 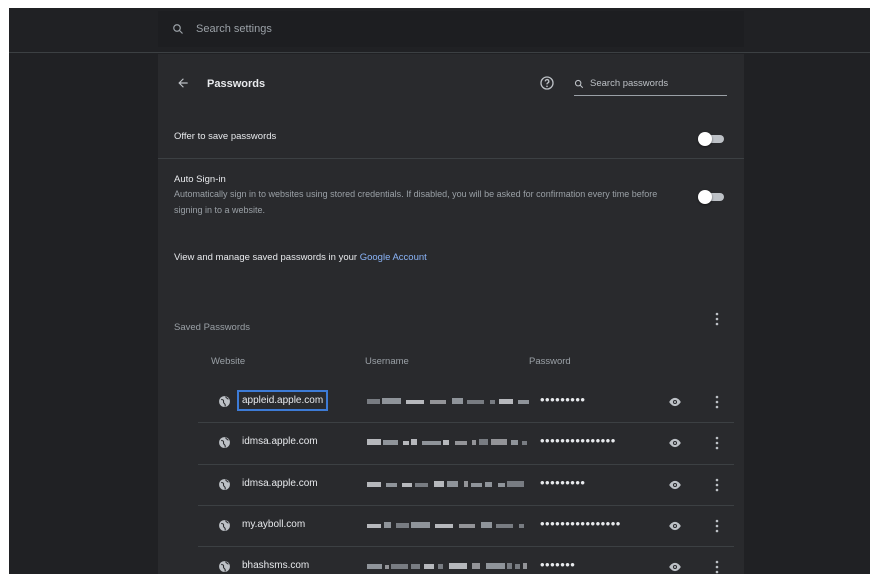 I want to click on back-arrow-icon, so click(x=183, y=83).